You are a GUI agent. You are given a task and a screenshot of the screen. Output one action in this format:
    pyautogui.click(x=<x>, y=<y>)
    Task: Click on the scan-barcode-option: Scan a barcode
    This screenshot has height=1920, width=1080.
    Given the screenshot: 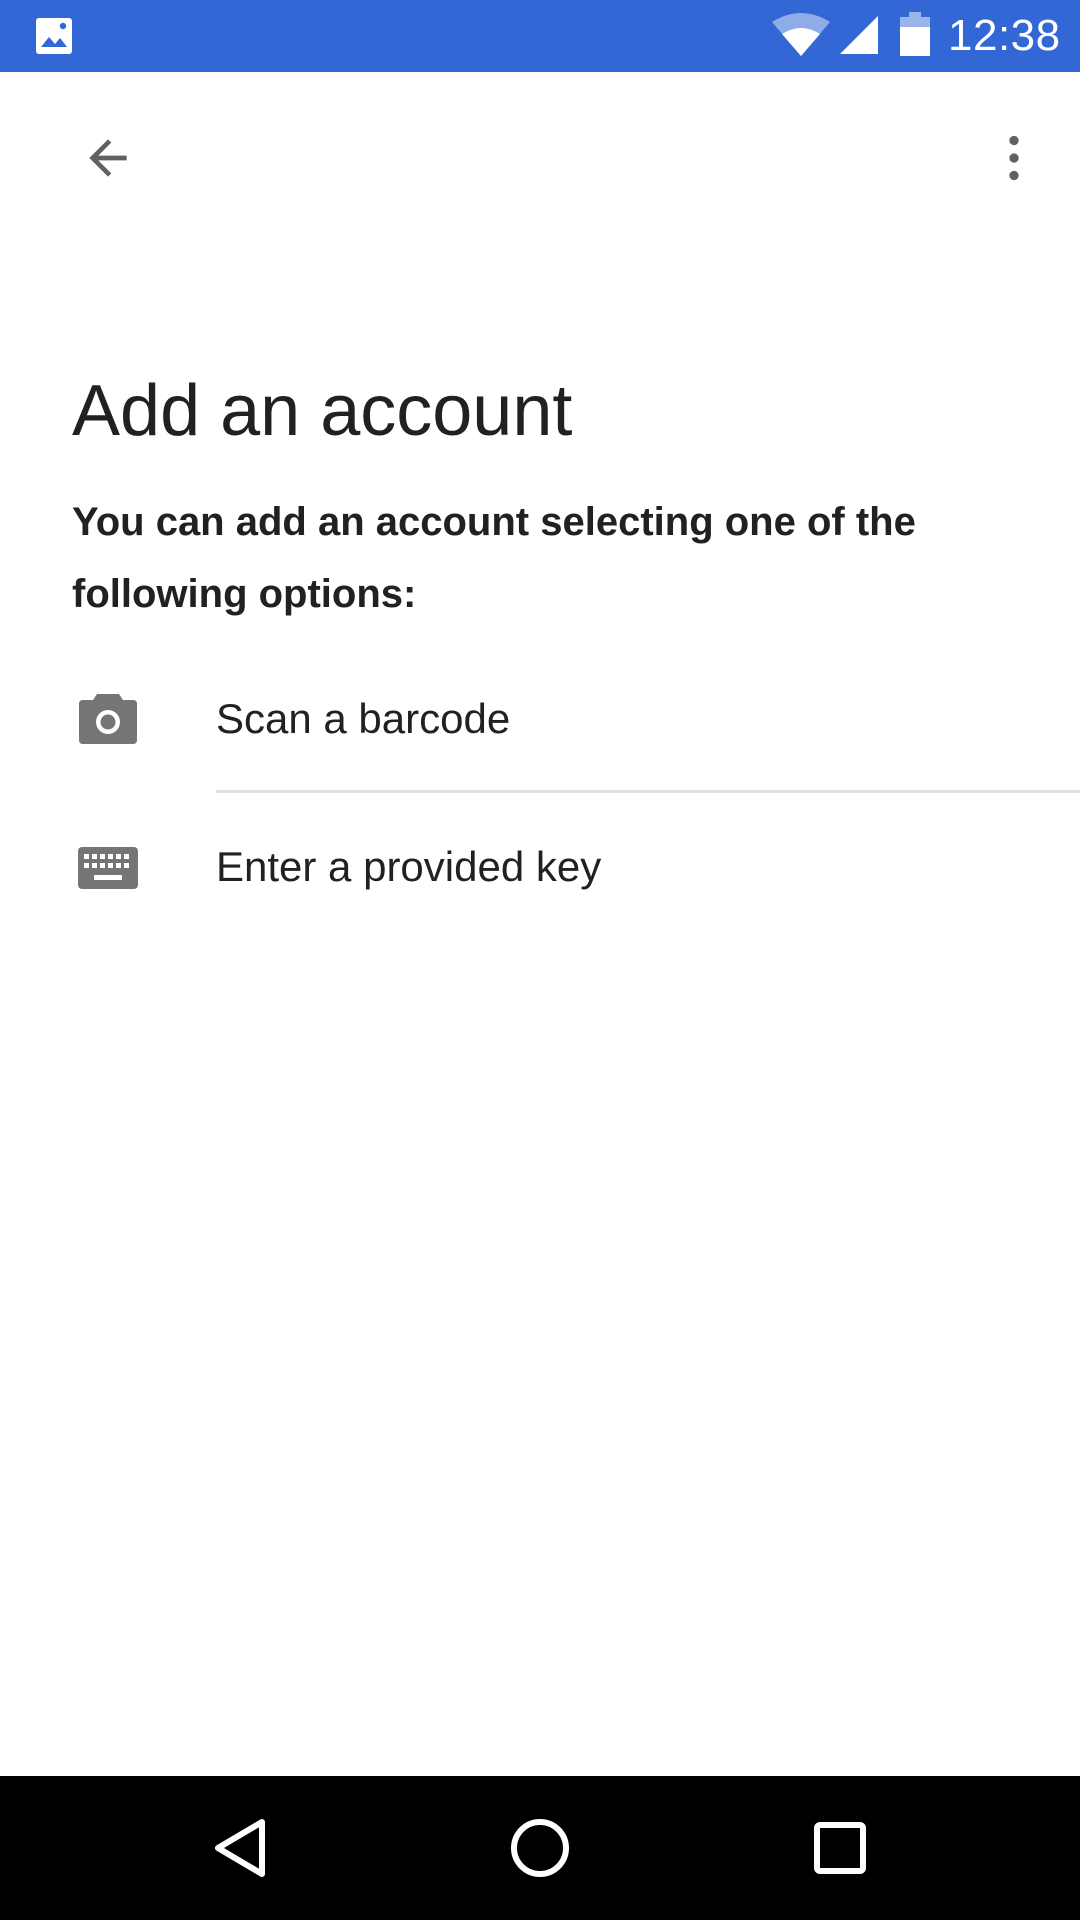 What is the action you would take?
    pyautogui.click(x=540, y=719)
    